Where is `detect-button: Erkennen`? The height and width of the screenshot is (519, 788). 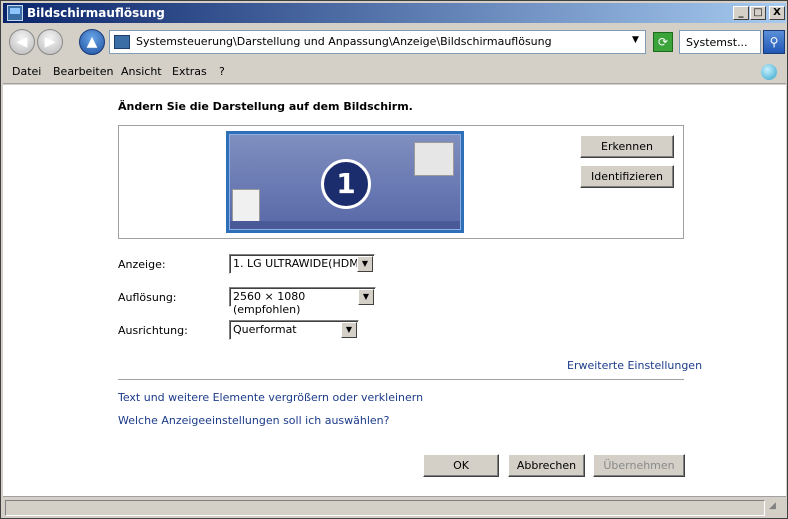
detect-button: Erkennen is located at coordinates (627, 146).